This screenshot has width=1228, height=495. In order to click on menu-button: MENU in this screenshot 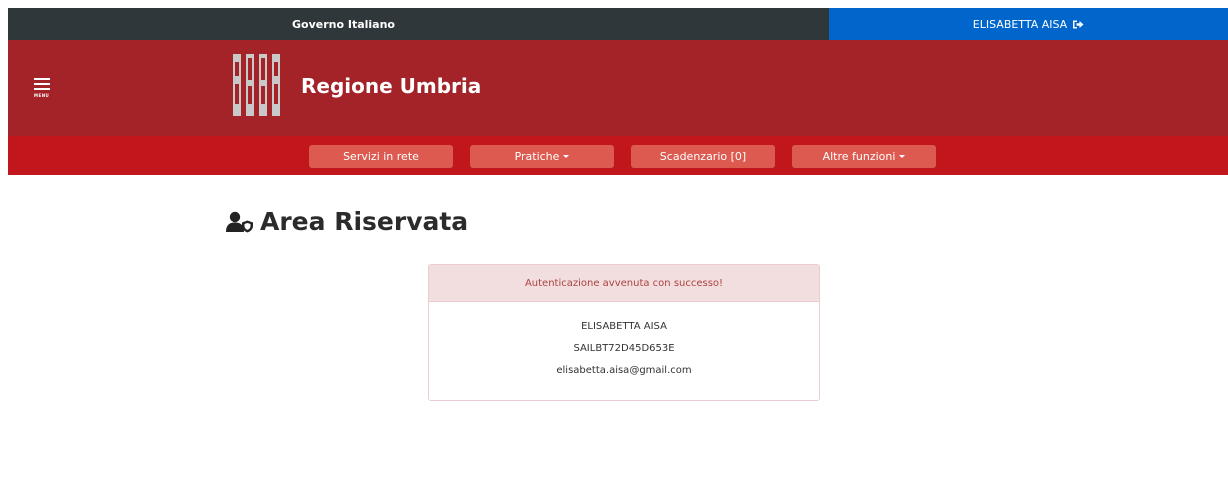, I will do `click(42, 88)`.